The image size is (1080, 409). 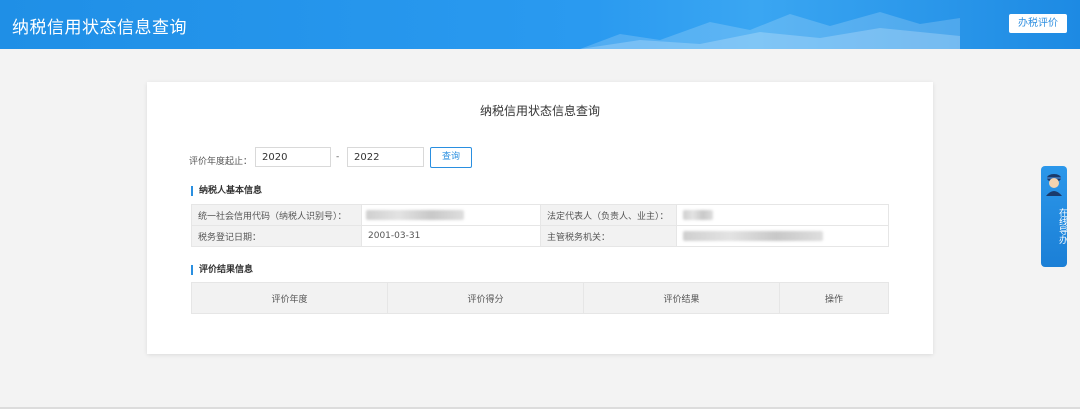 I want to click on tax-office-value, so click(x=782, y=236).